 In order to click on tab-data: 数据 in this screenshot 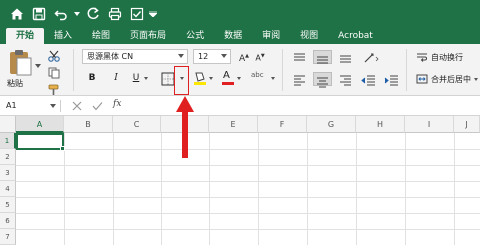, I will do `click(233, 36)`.